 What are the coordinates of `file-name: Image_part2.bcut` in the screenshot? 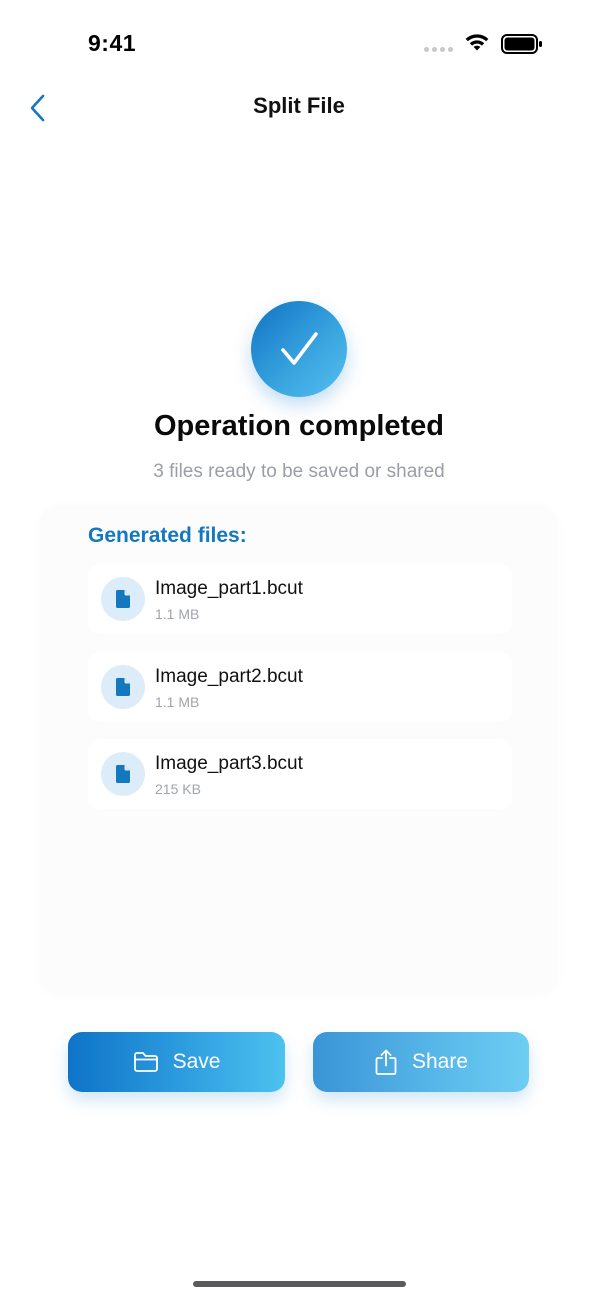 It's located at (229, 676).